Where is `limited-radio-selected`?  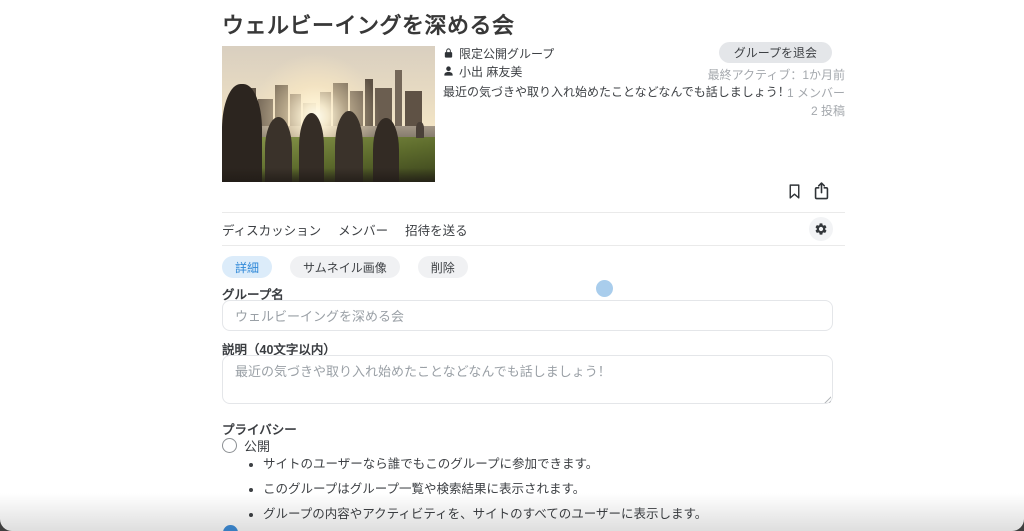 limited-radio-selected is located at coordinates (230, 528).